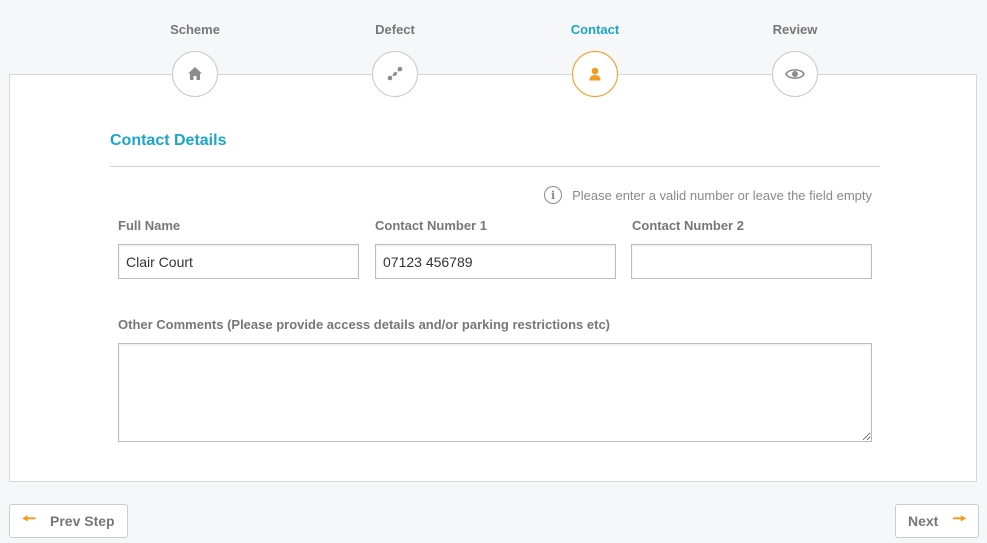 The height and width of the screenshot is (543, 987). I want to click on step-contact, so click(595, 74).